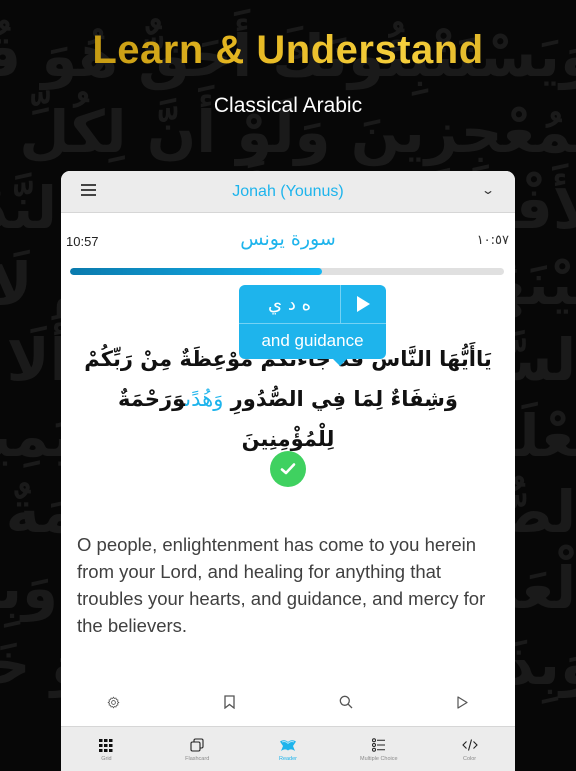  What do you see at coordinates (470, 759) in the screenshot?
I see `tab-label: Color` at bounding box center [470, 759].